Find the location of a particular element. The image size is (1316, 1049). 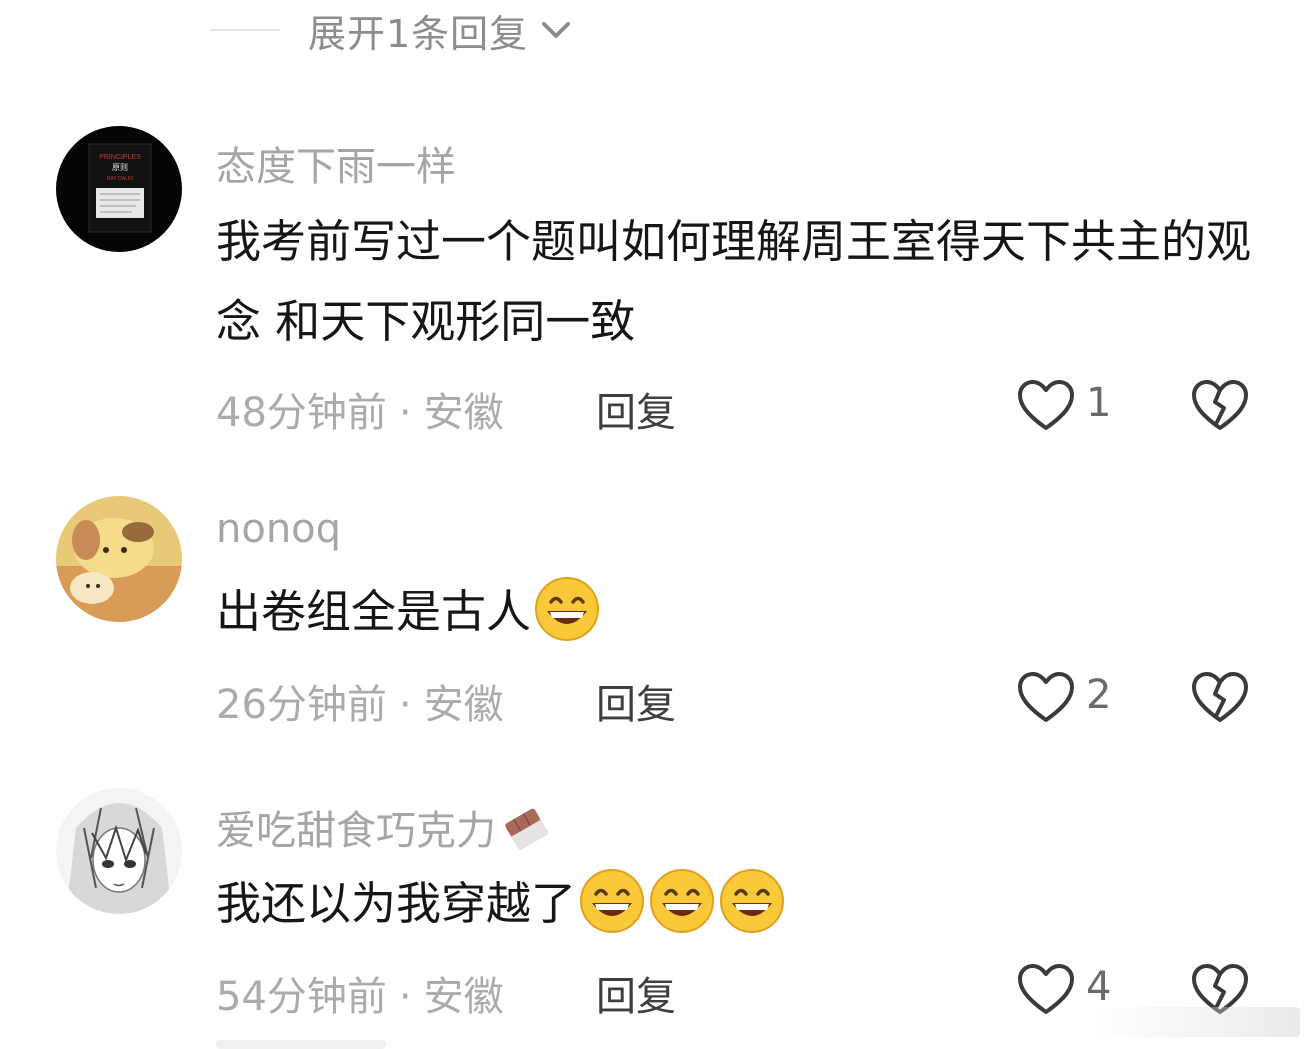

book-cover-avatar-image: PRINCIPLES 原则 RAY DALIO is located at coordinates (119, 189).